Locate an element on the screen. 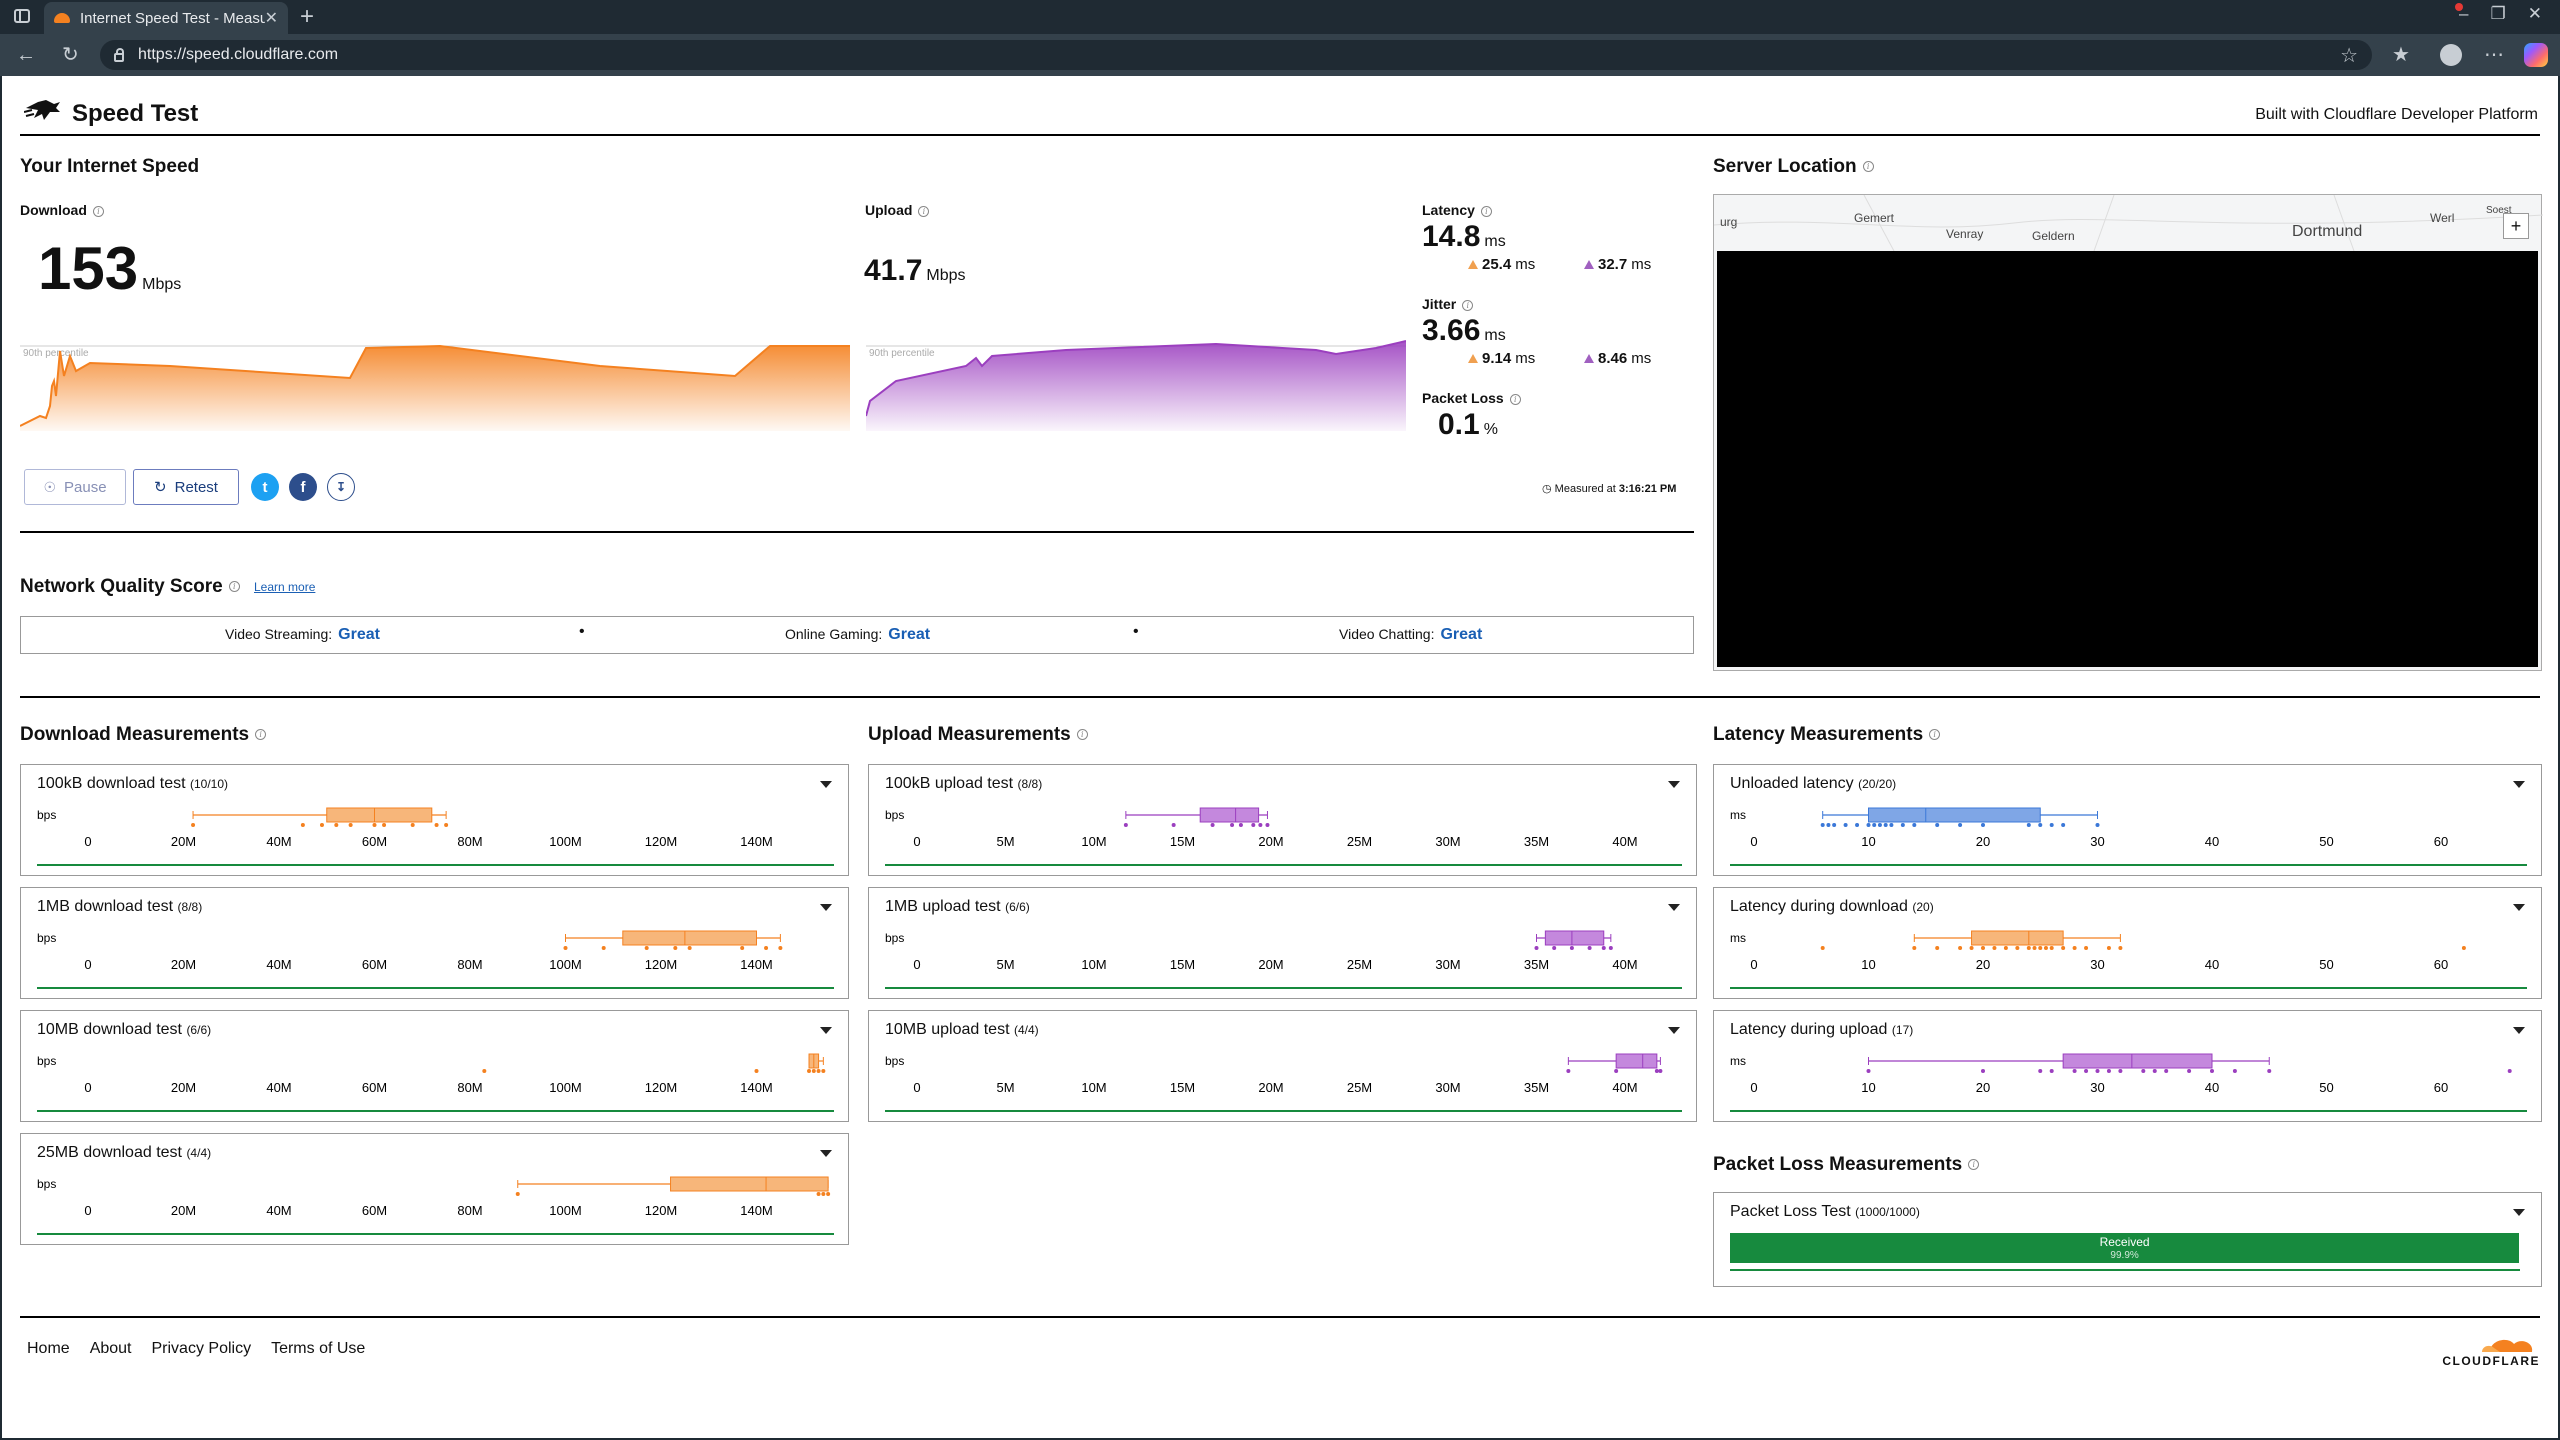  tab-actions-icon is located at coordinates (22, 16).